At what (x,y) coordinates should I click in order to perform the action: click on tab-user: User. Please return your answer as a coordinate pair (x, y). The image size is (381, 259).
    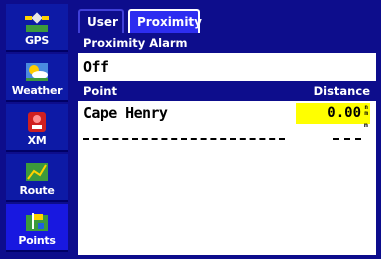
    Looking at the image, I should click on (101, 21).